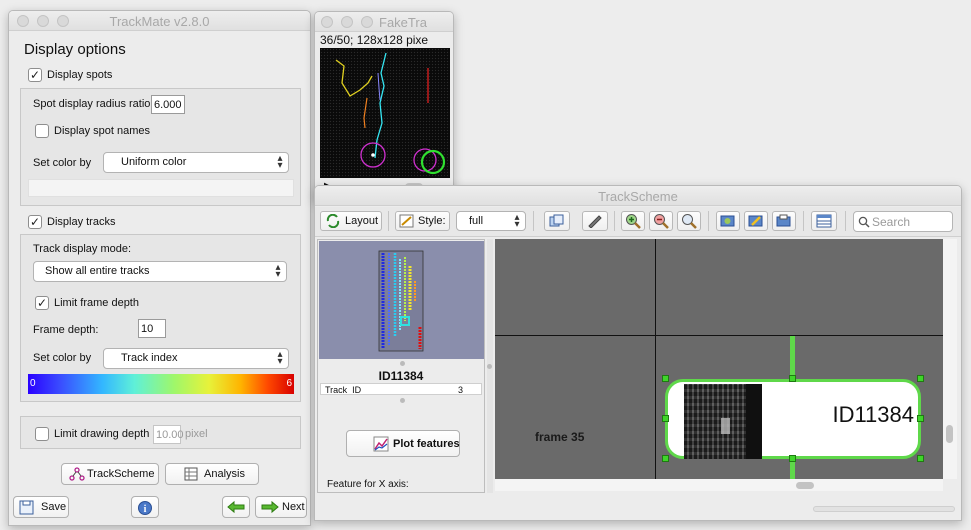  What do you see at coordinates (595, 221) in the screenshot?
I see `edit-button` at bounding box center [595, 221].